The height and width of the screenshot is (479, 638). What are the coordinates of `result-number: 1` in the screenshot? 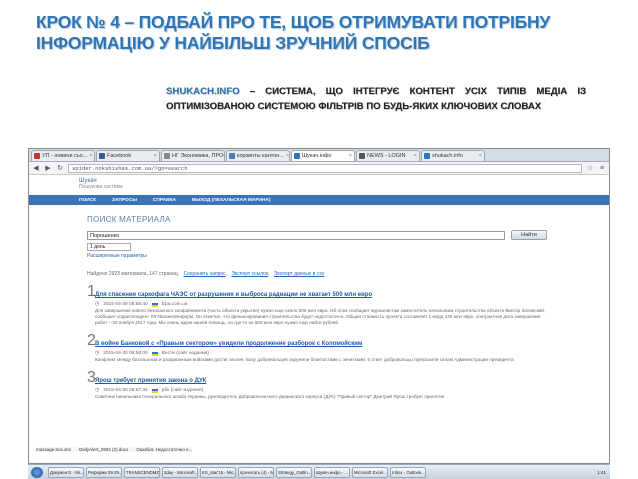 It's located at (91, 291).